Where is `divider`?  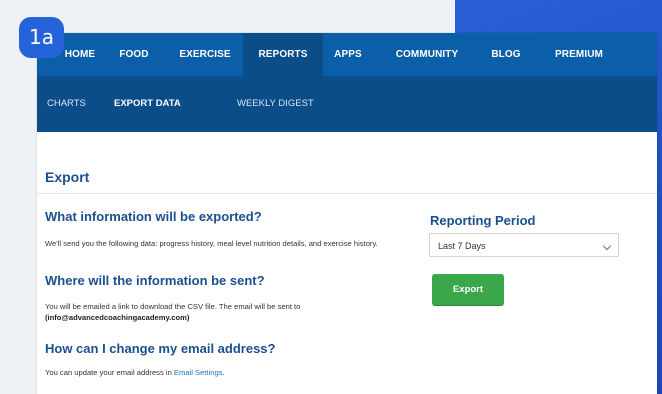
divider is located at coordinates (347, 193).